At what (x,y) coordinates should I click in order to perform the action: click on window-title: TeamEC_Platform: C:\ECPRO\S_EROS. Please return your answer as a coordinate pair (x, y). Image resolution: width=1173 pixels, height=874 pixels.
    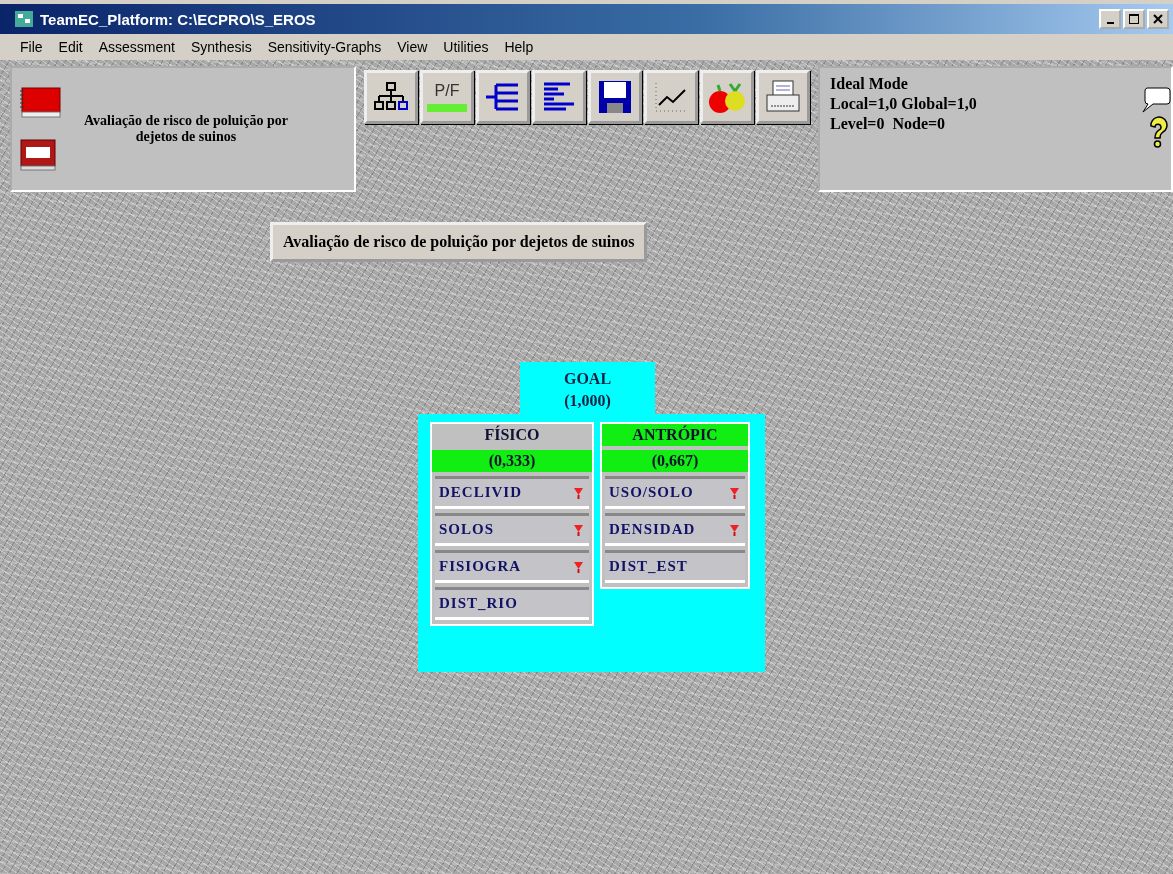
    Looking at the image, I should click on (178, 19).